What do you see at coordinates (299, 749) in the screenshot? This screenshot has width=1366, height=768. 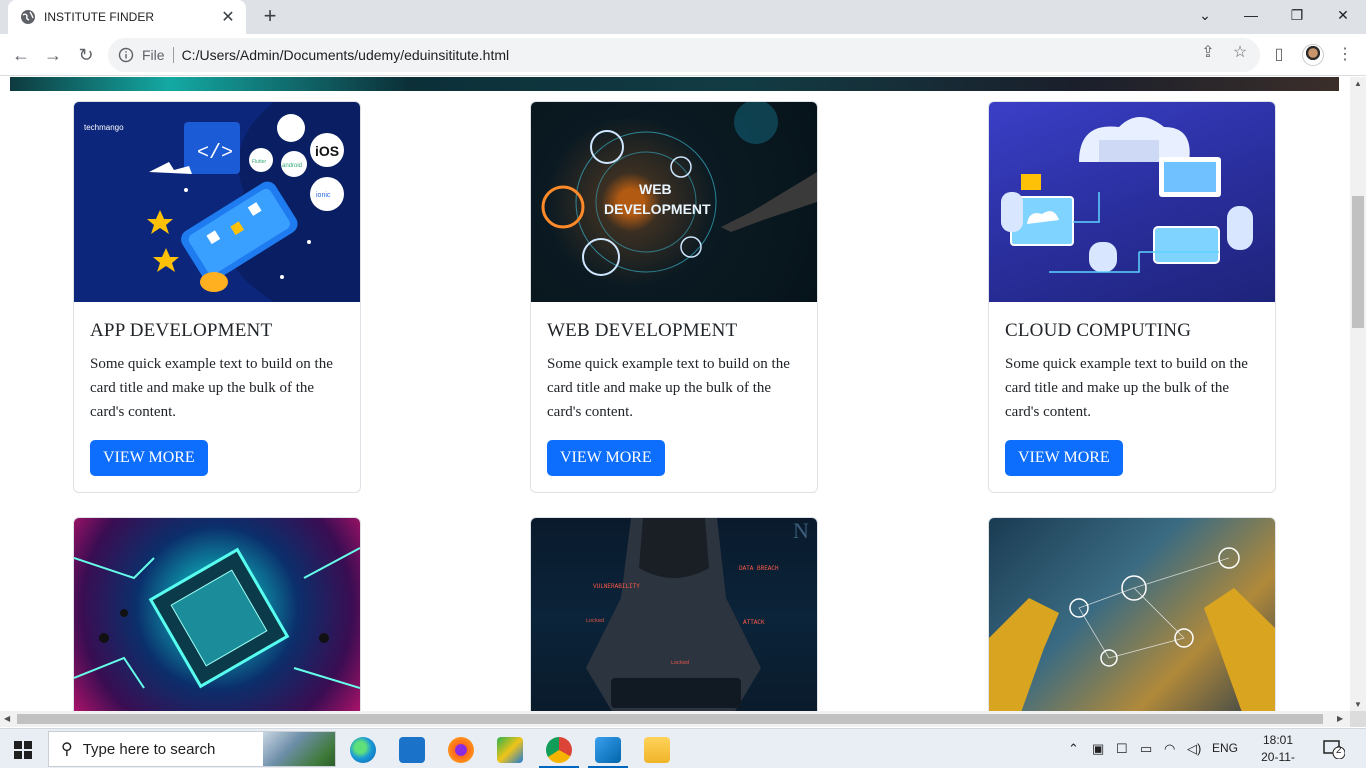 I see `search-highlight-image` at bounding box center [299, 749].